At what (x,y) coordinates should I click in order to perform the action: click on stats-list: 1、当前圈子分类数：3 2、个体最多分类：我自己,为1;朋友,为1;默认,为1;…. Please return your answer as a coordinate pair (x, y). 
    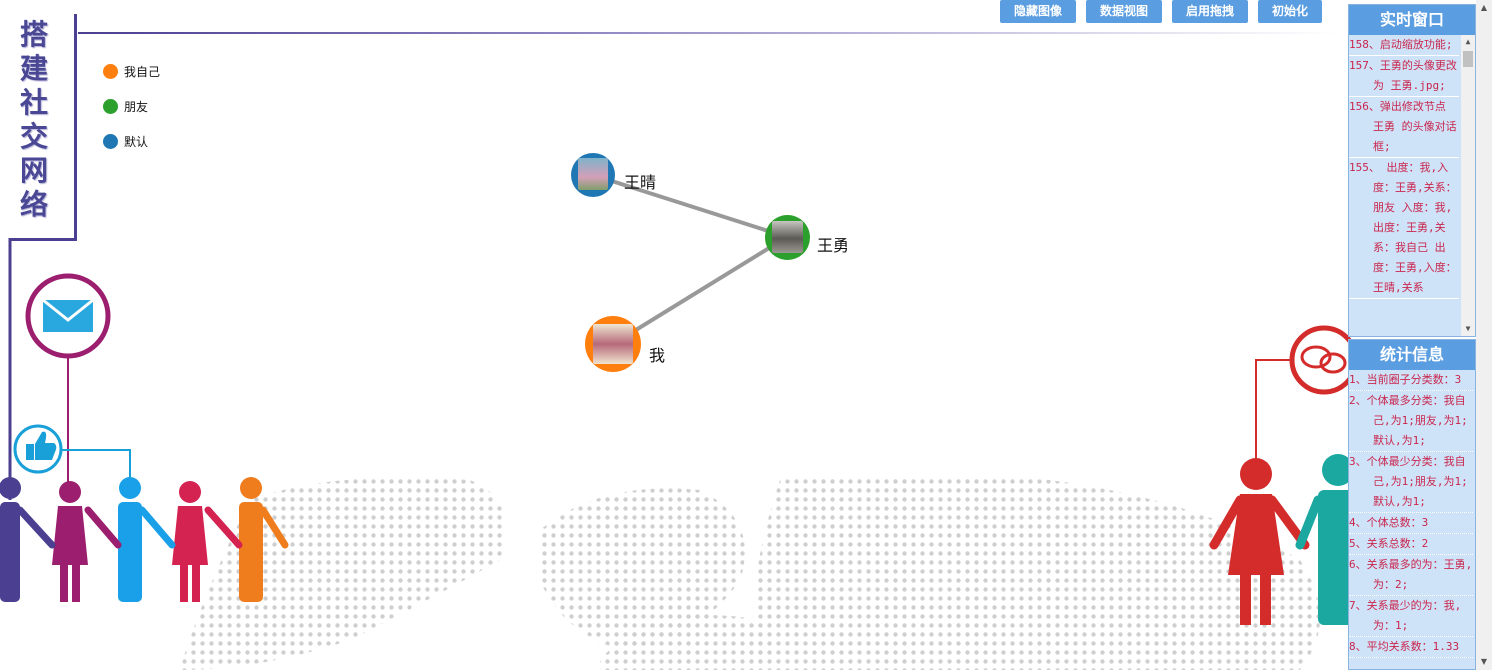
    Looking at the image, I should click on (1412, 519).